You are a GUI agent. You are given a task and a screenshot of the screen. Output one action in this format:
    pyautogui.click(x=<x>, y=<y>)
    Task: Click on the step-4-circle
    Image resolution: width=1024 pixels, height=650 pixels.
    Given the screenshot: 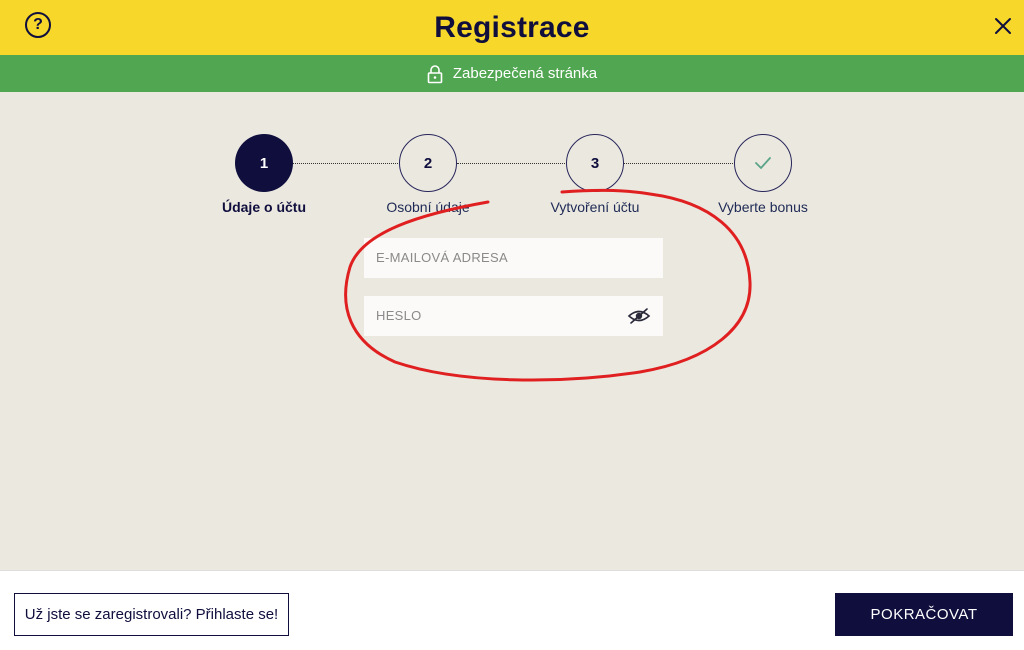 What is the action you would take?
    pyautogui.click(x=763, y=163)
    